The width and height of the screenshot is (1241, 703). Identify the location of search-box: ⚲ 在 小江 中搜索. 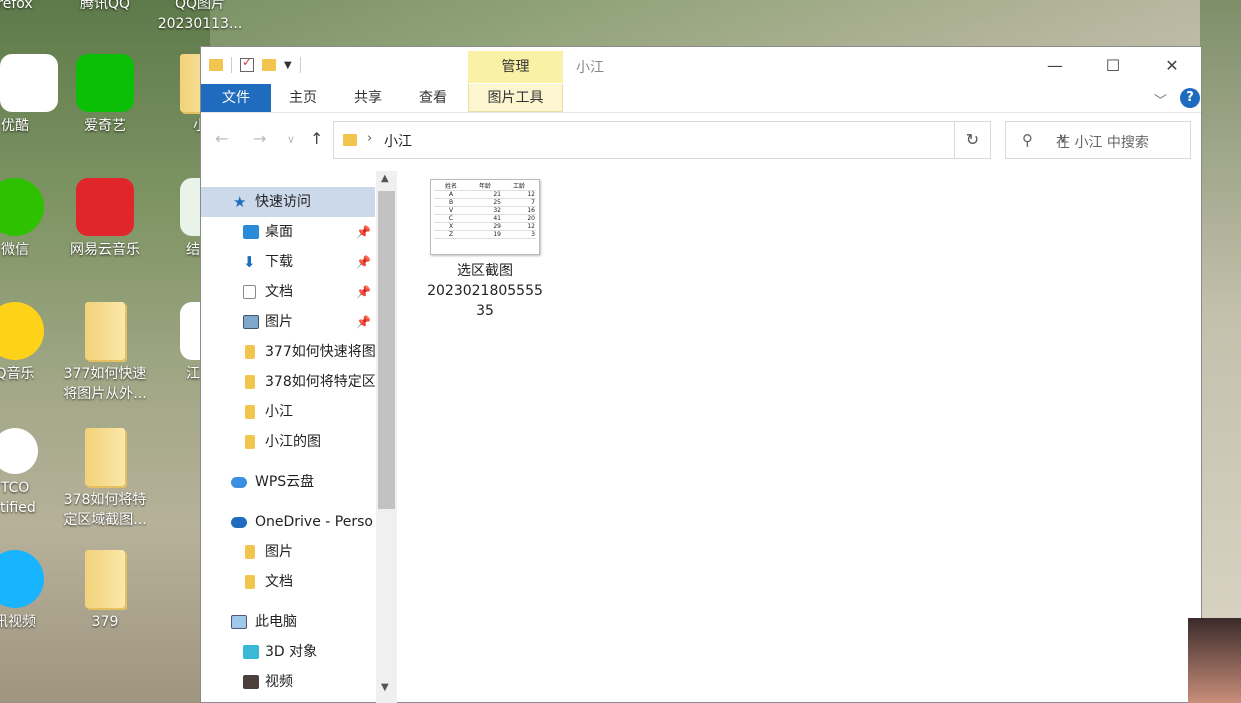
(1098, 140).